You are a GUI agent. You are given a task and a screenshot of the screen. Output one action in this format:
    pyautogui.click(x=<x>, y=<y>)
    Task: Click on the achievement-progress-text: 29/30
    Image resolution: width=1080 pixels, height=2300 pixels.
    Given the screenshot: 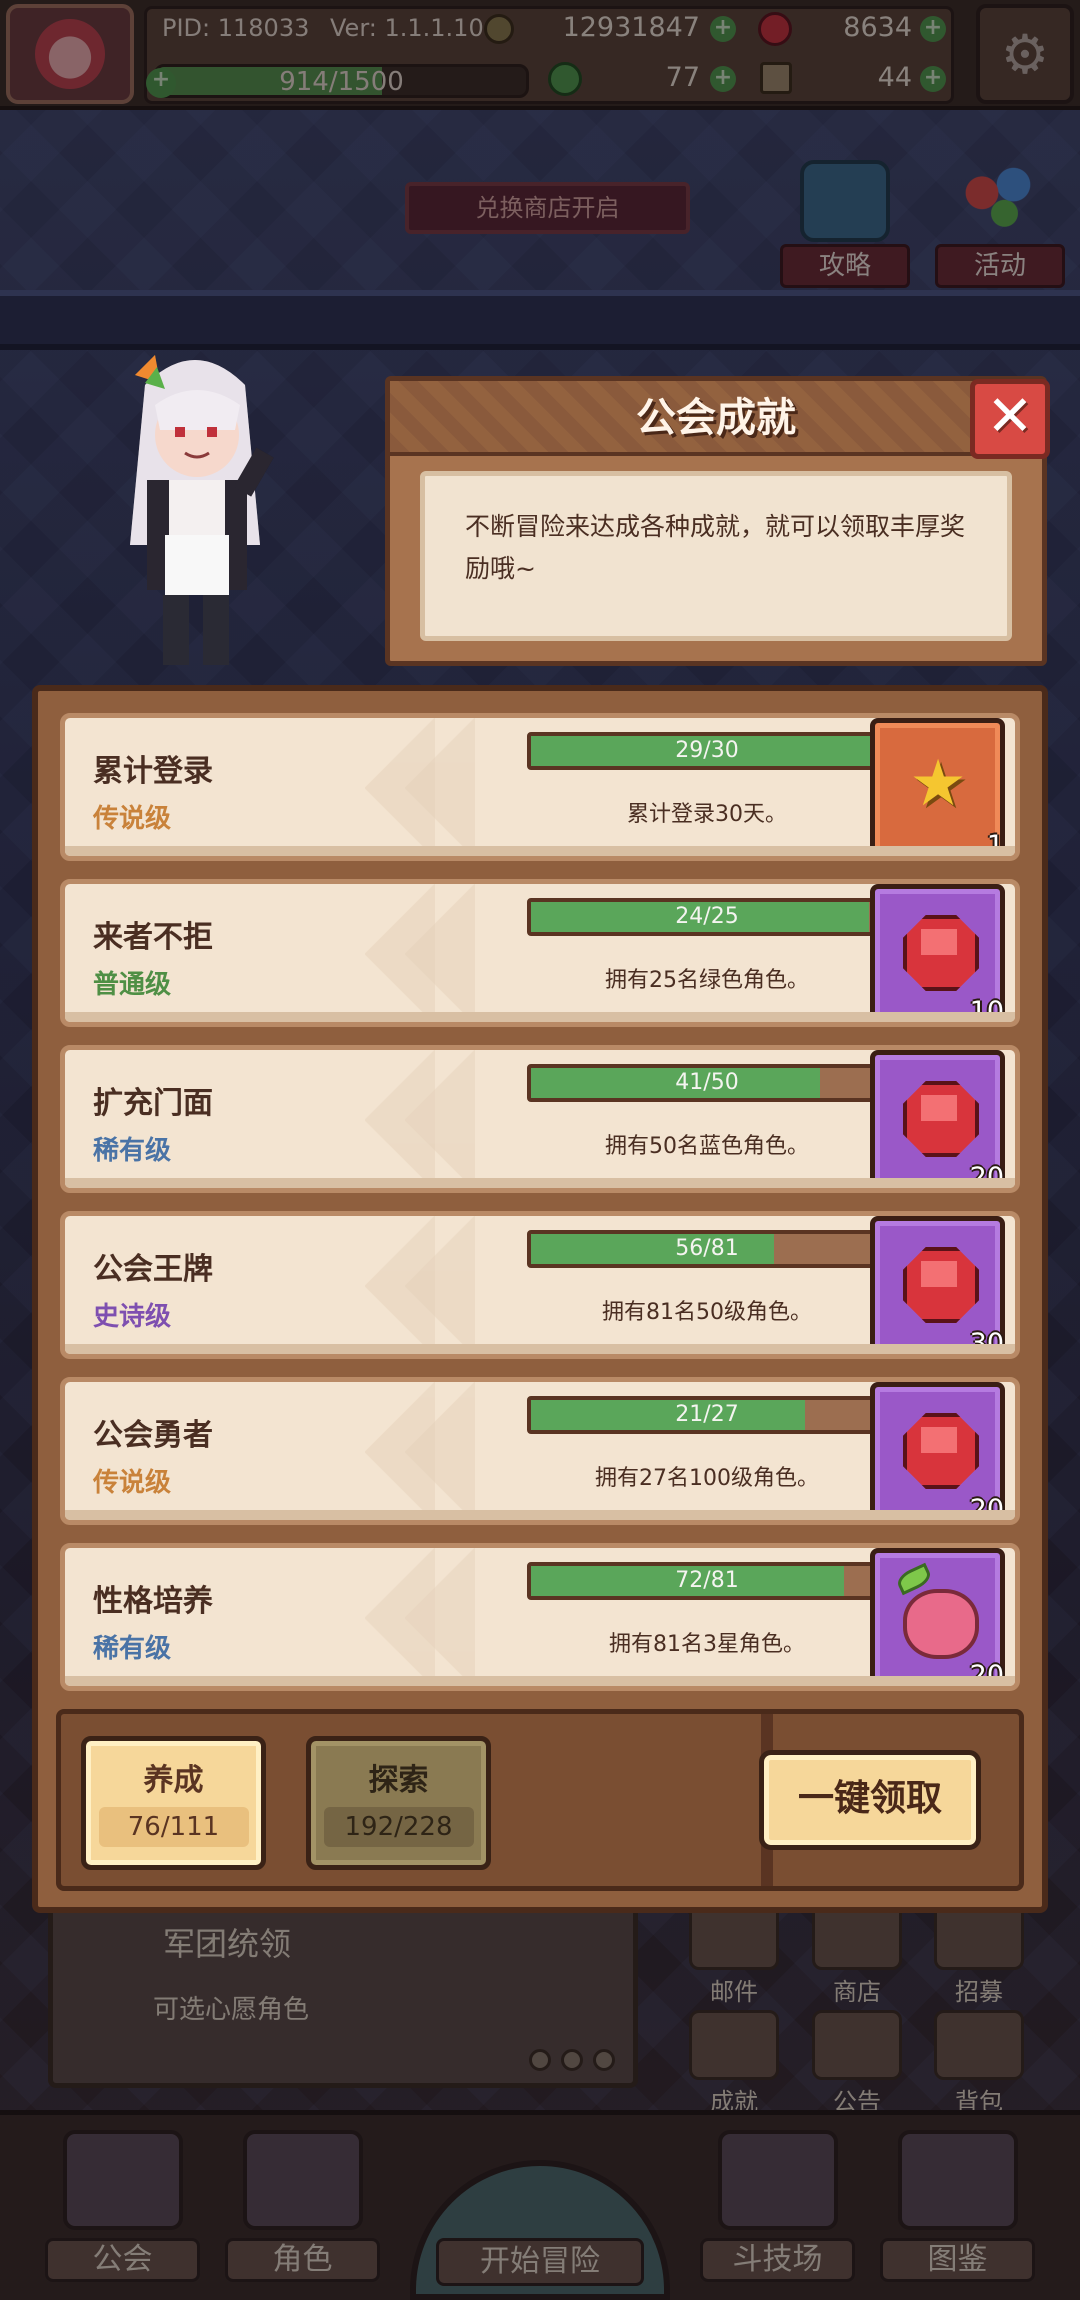 What is the action you would take?
    pyautogui.click(x=707, y=750)
    